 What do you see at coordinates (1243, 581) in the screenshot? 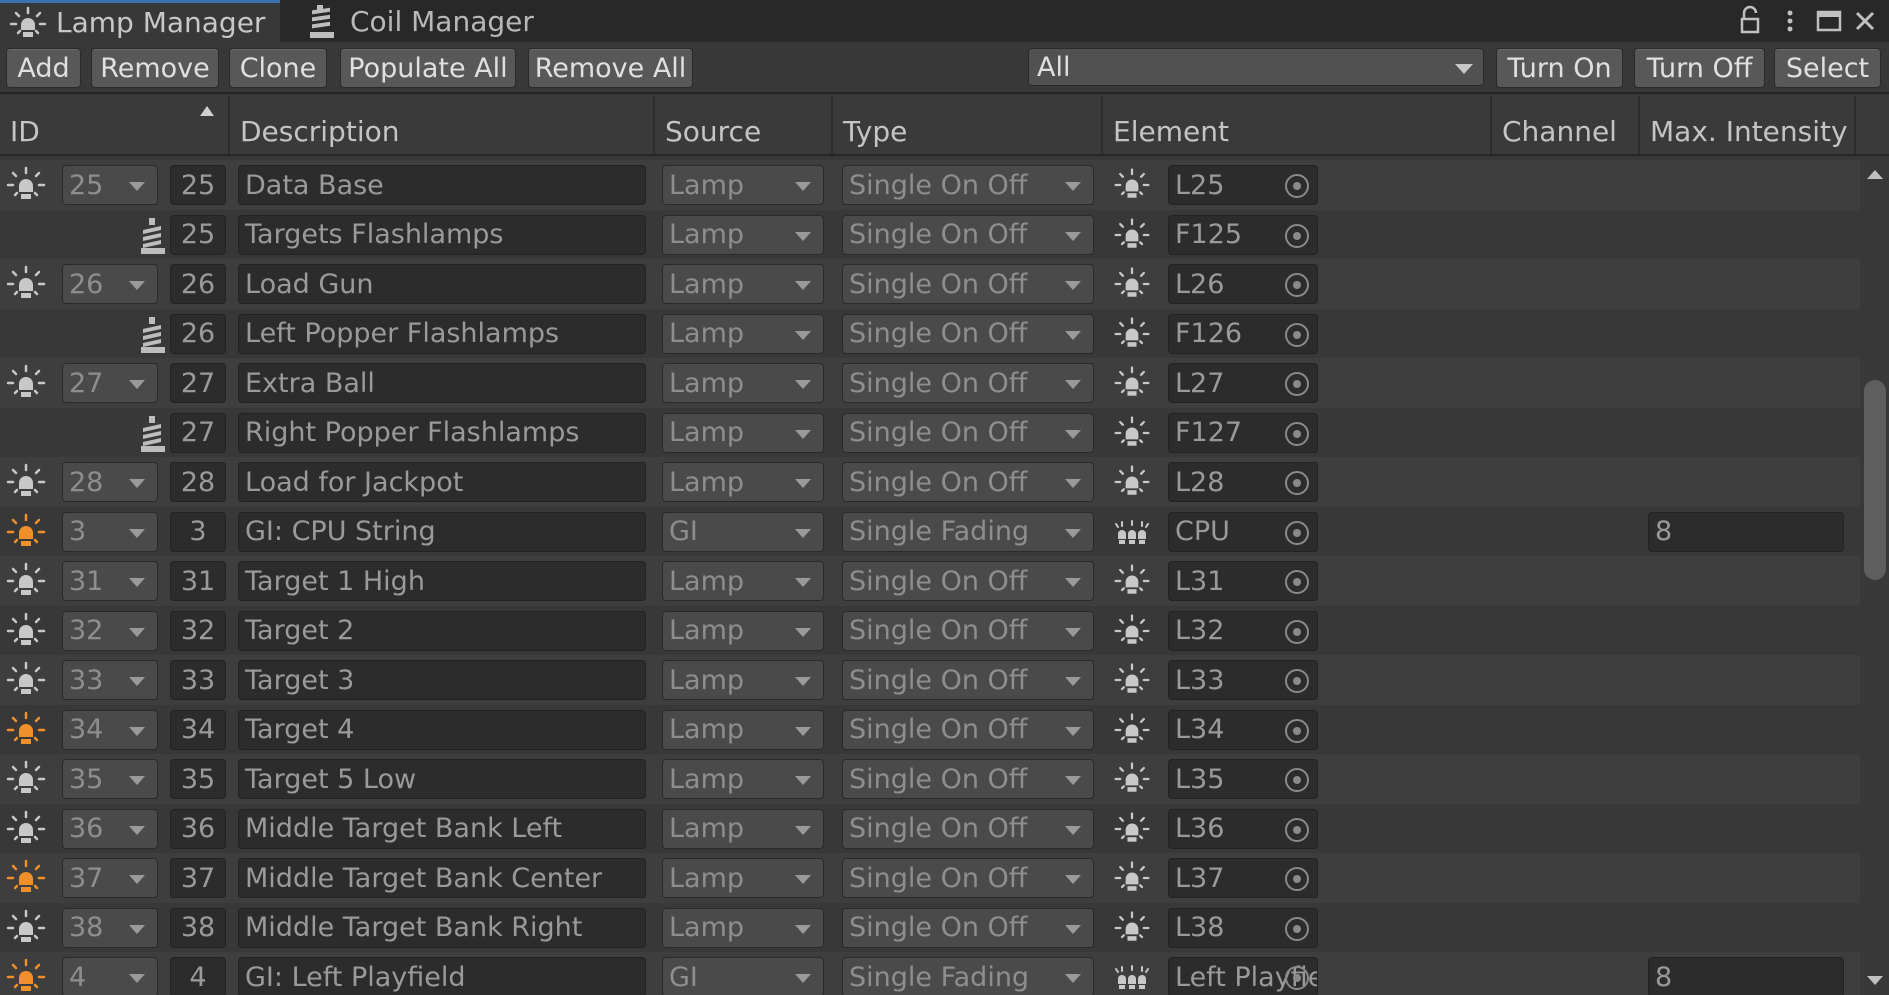
I see `element-field: L31` at bounding box center [1243, 581].